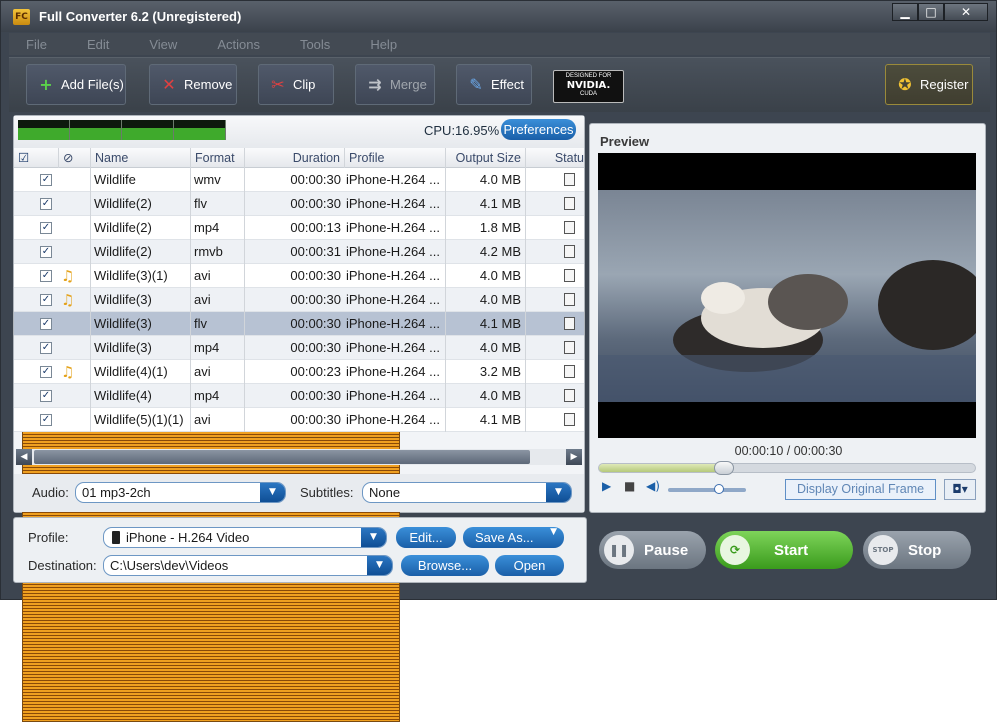 Image resolution: width=997 pixels, height=722 pixels. I want to click on file-format: rmvb, so click(217, 252).